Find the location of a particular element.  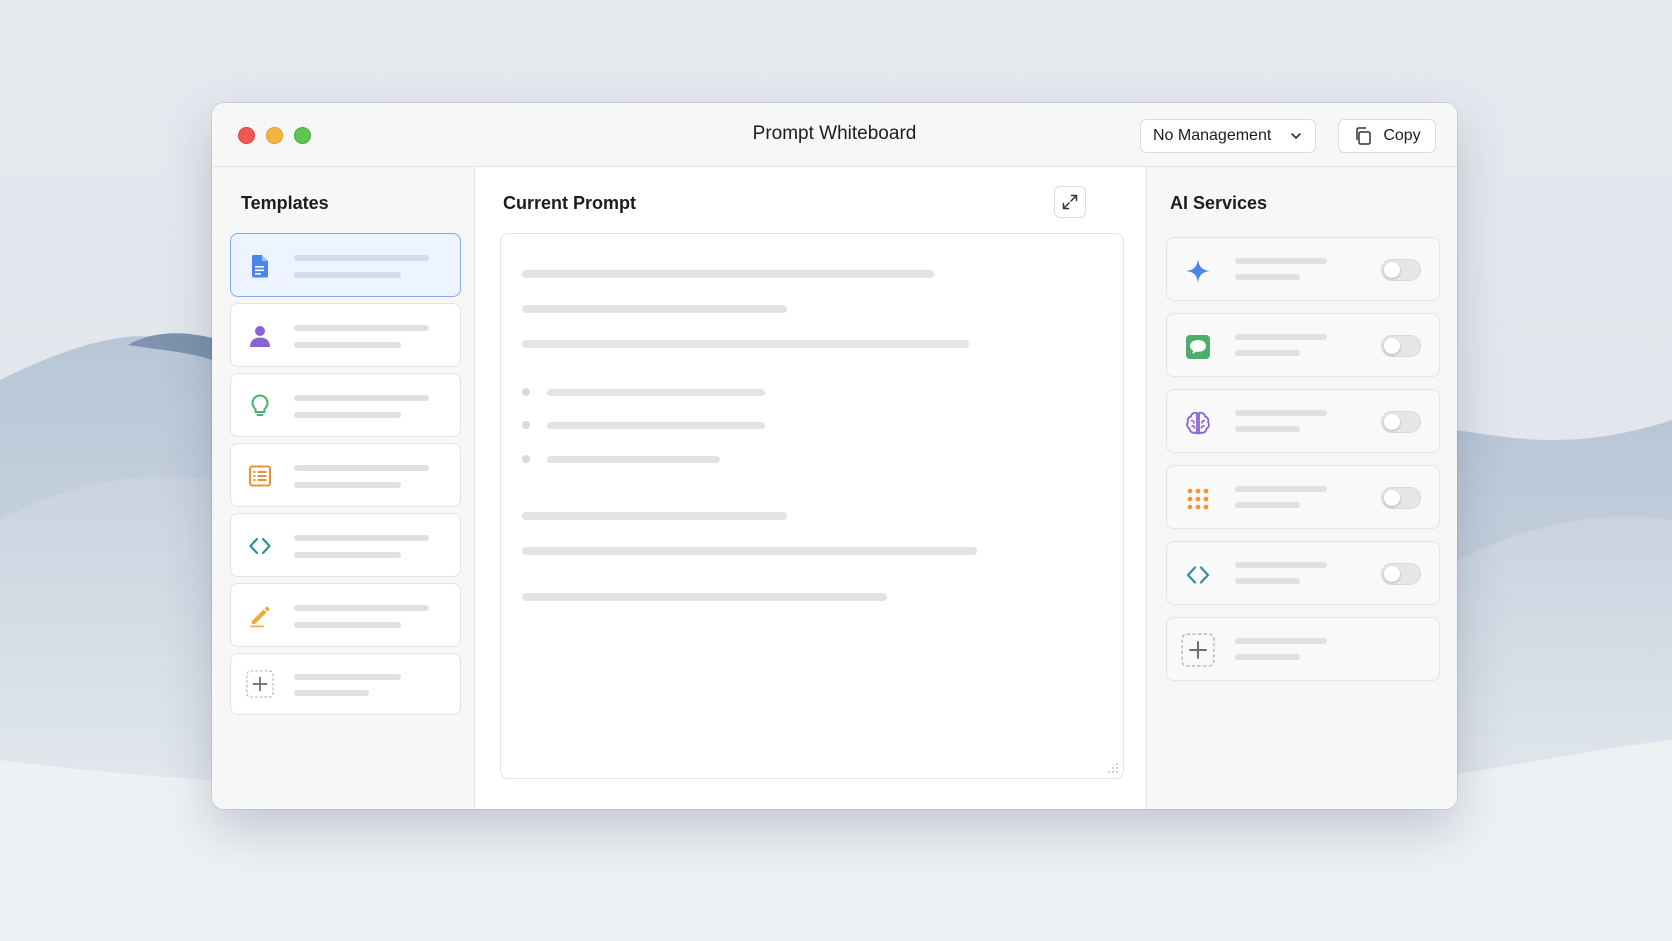

template-card-lightbulb is located at coordinates (345, 405).